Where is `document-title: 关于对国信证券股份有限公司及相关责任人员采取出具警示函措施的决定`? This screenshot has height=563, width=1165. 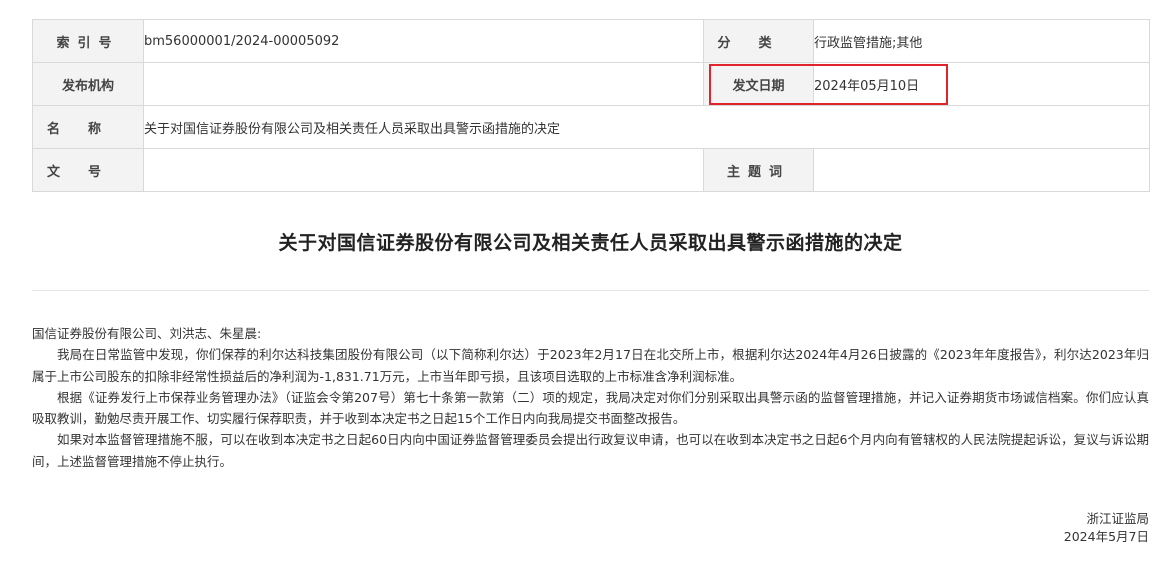 document-title: 关于对国信证券股份有限公司及相关责任人员采取出具警示函措施的决定 is located at coordinates (590, 243).